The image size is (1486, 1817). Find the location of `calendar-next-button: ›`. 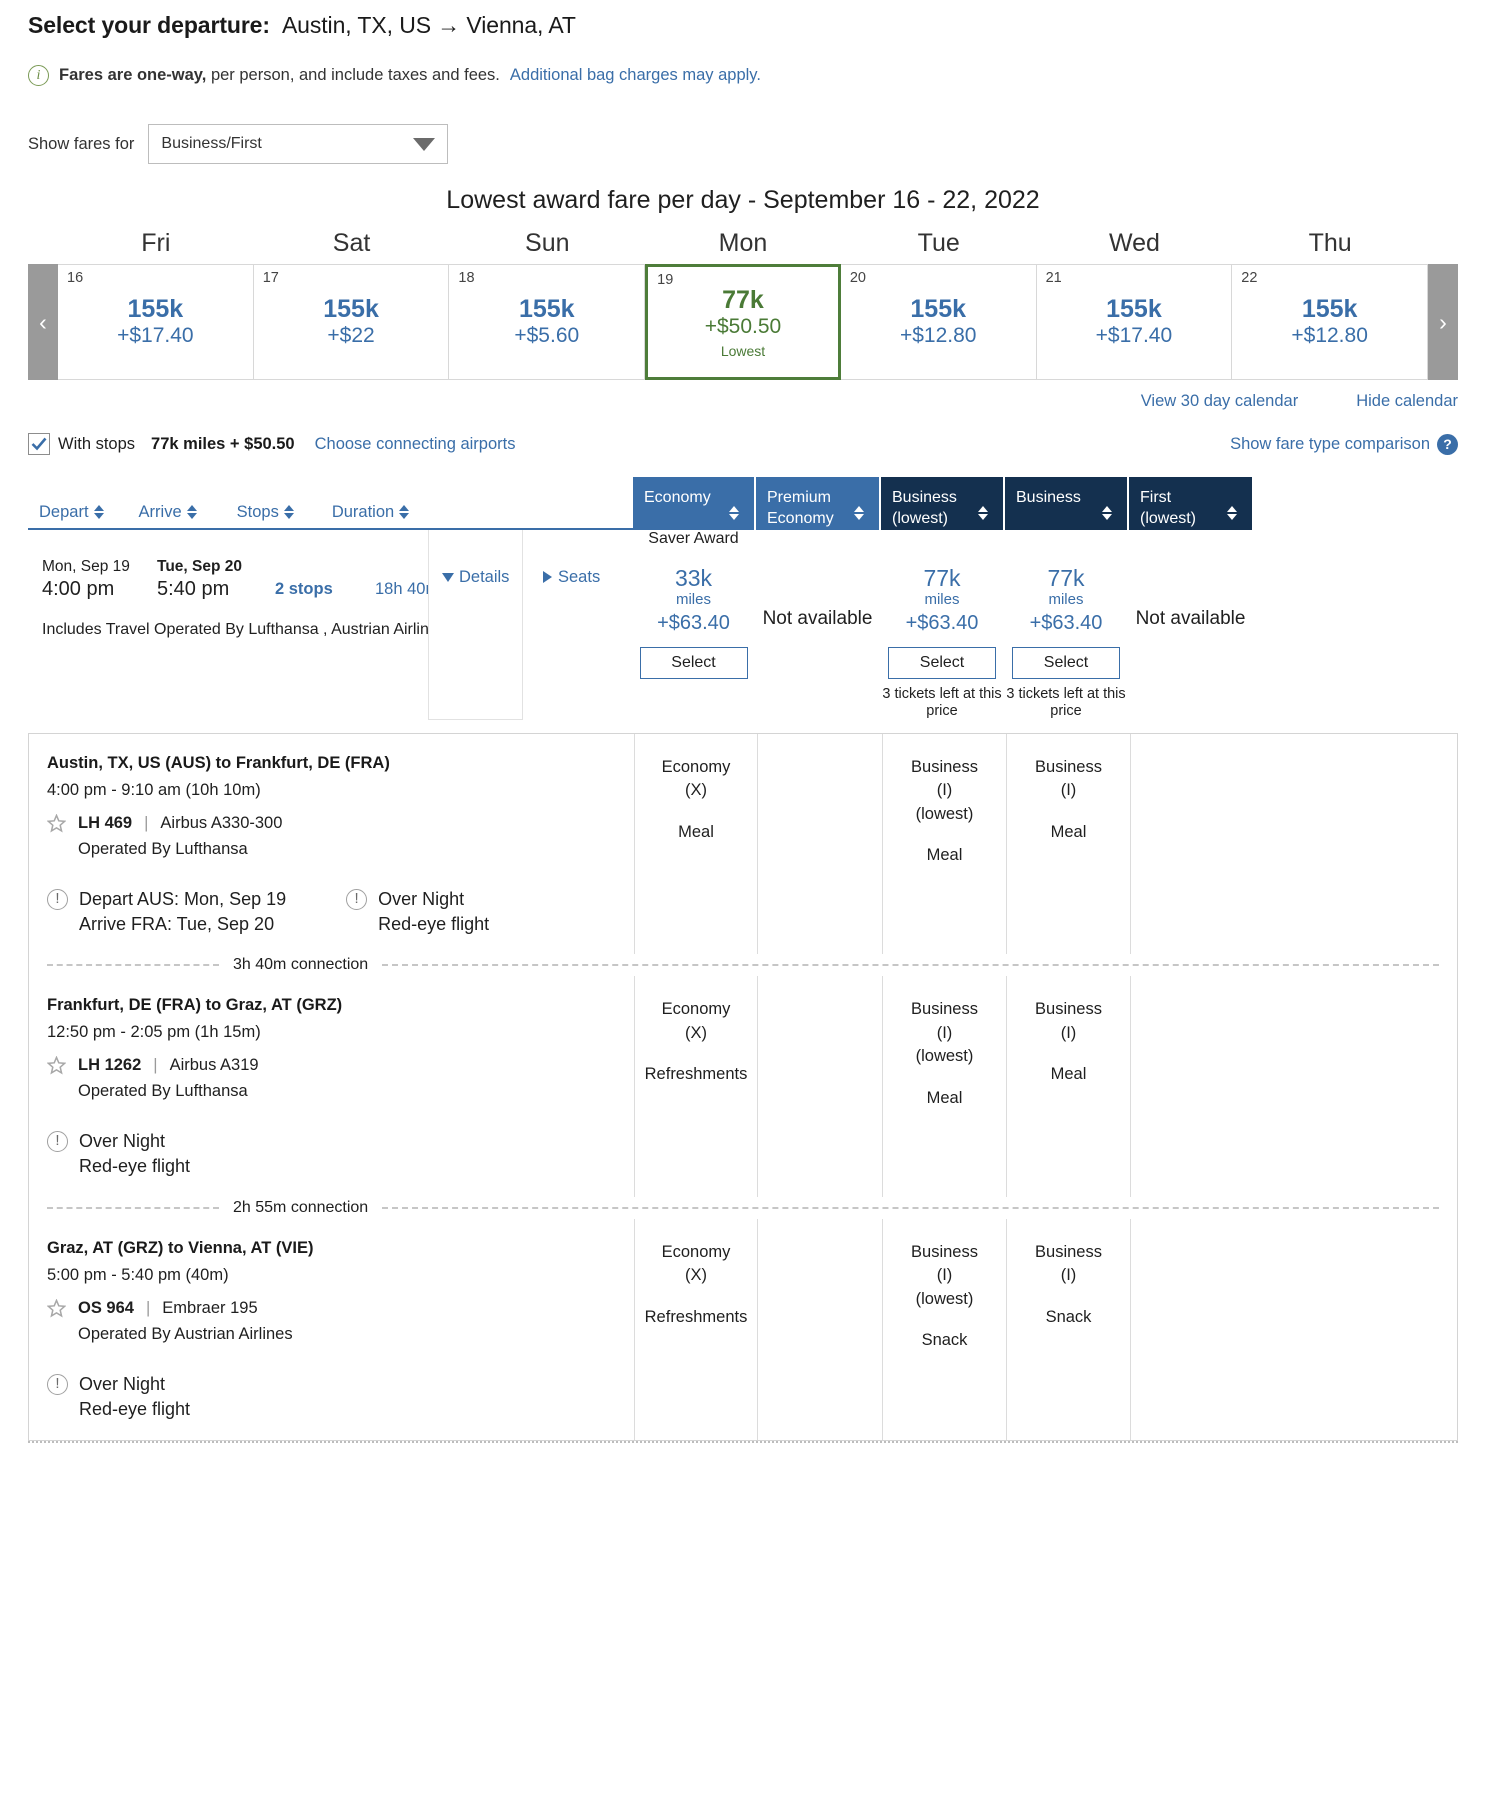

calendar-next-button: › is located at coordinates (1442, 322).